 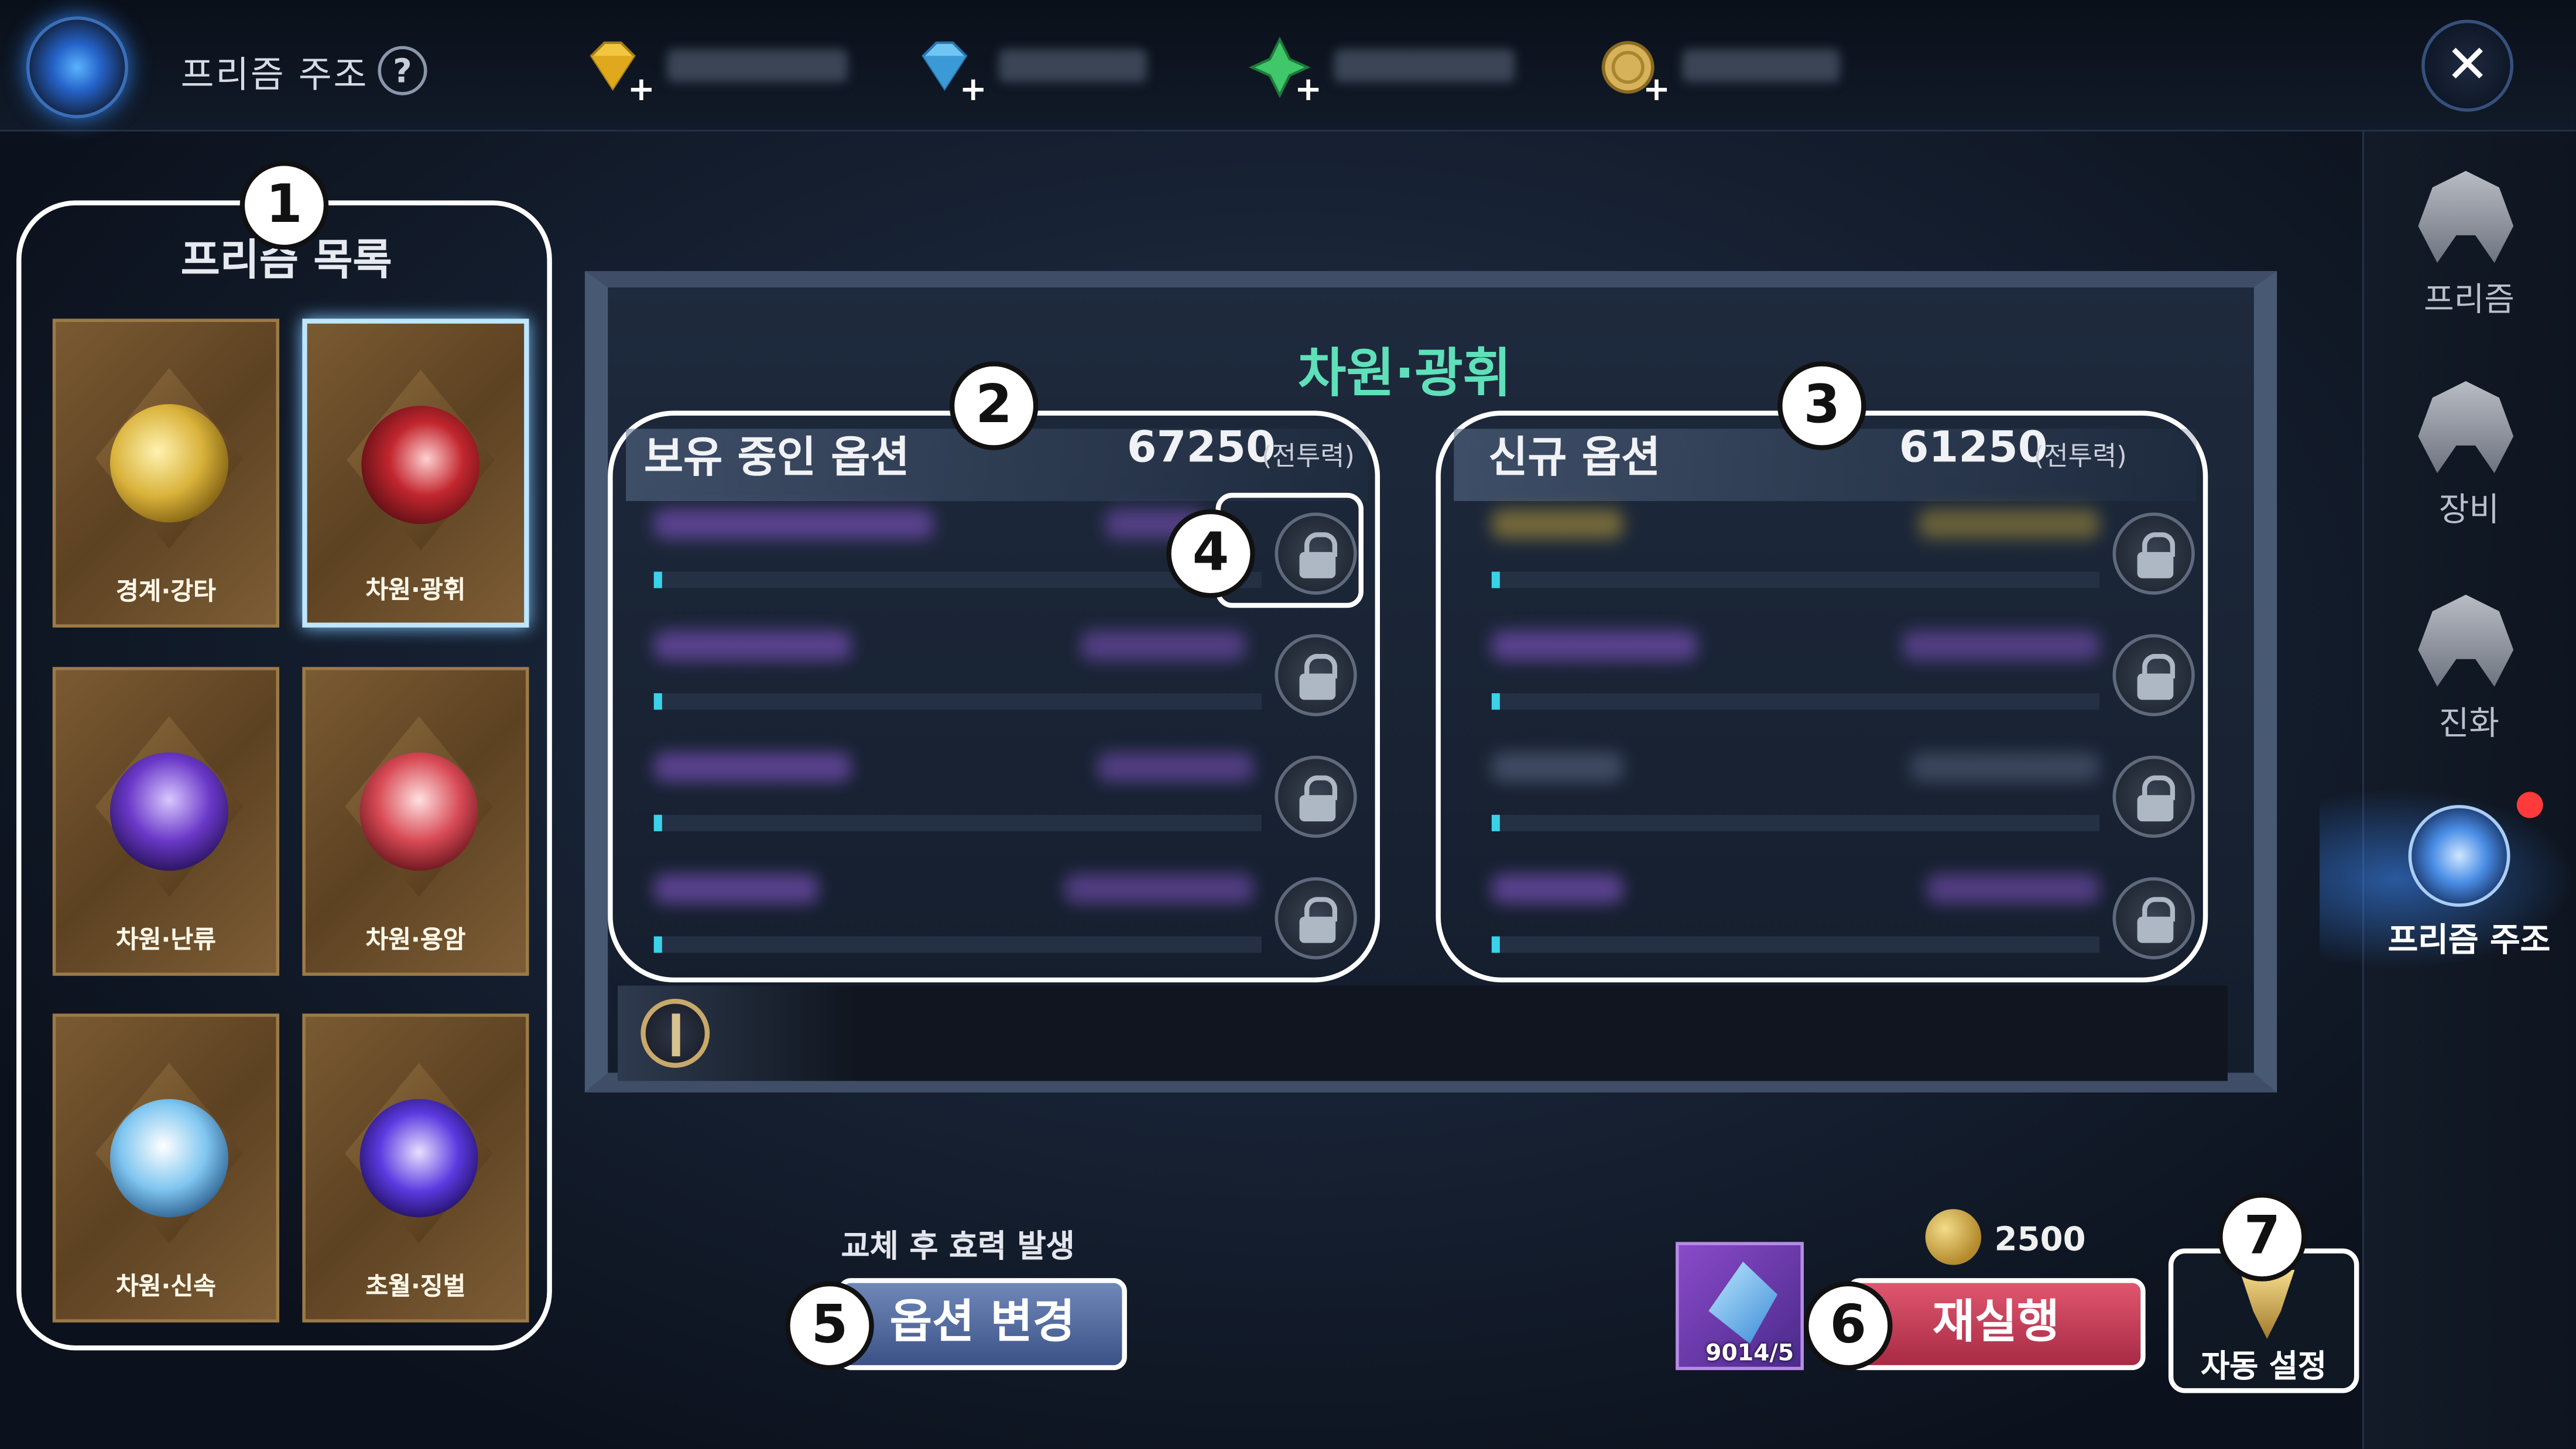 What do you see at coordinates (958, 1246) in the screenshot?
I see `change-hint: 교체 후 효력 발생` at bounding box center [958, 1246].